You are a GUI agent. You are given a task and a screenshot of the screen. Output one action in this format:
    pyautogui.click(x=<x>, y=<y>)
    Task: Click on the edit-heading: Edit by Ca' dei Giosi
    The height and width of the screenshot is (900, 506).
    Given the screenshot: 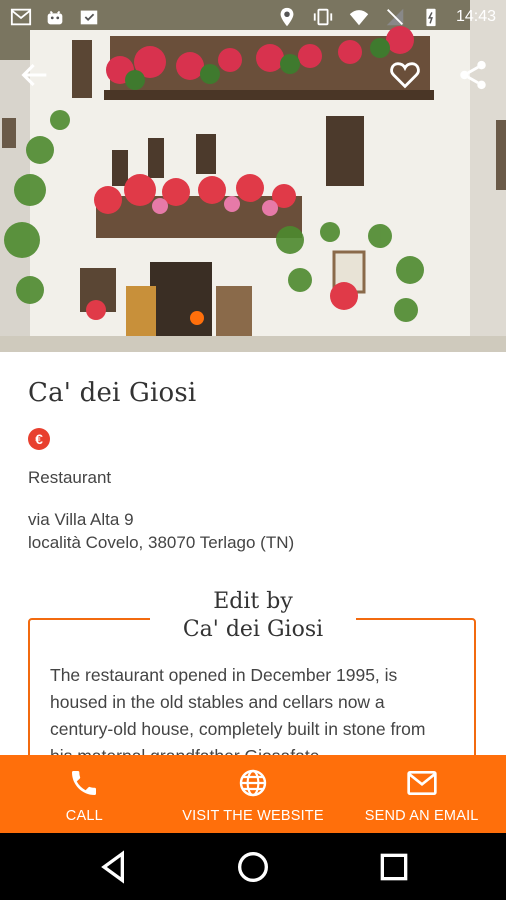 What is the action you would take?
    pyautogui.click(x=253, y=616)
    